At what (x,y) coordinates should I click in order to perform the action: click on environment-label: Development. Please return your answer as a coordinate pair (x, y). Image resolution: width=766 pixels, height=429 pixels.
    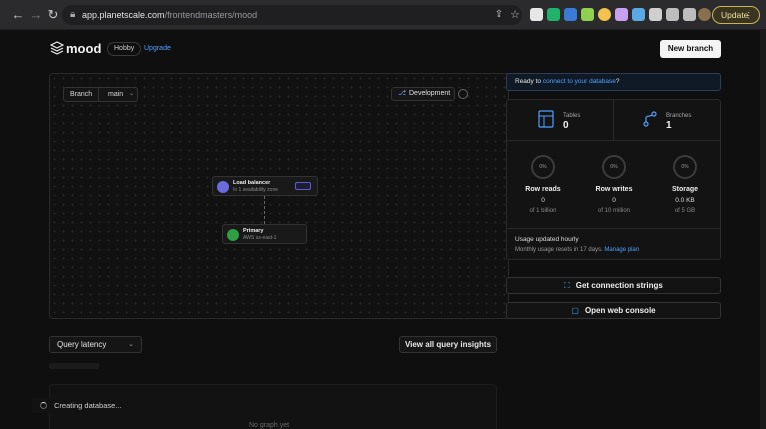
    Looking at the image, I should click on (430, 93).